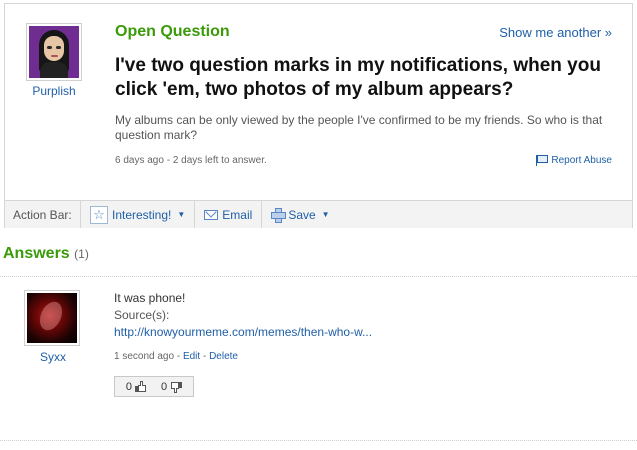 This screenshot has height=450, width=637. What do you see at coordinates (211, 214) in the screenshot?
I see `envelope-icon` at bounding box center [211, 214].